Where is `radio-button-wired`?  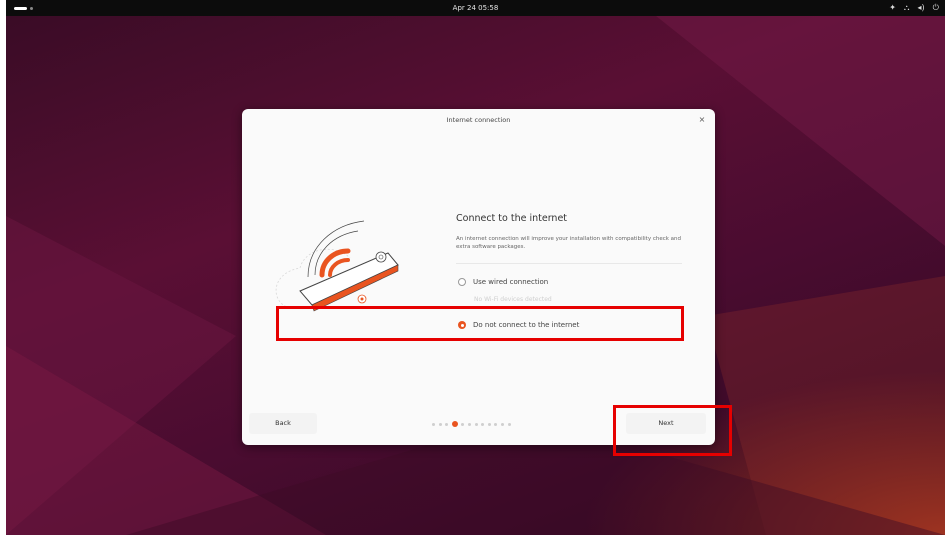 radio-button-wired is located at coordinates (462, 282).